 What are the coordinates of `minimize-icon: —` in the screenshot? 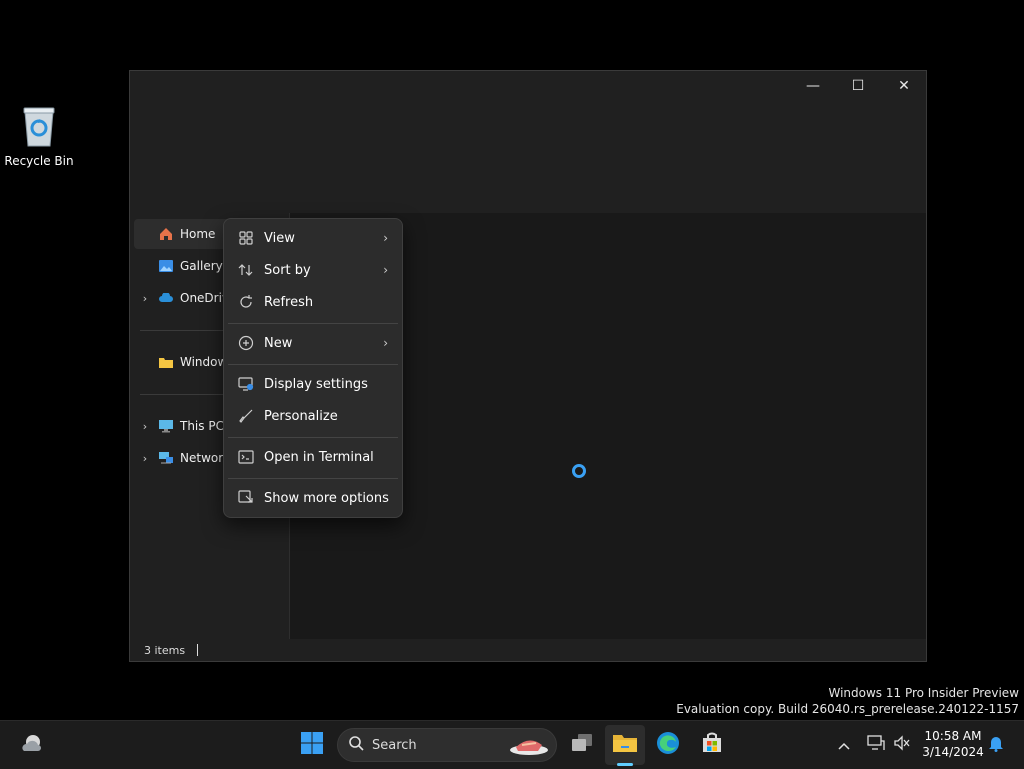 It's located at (813, 86).